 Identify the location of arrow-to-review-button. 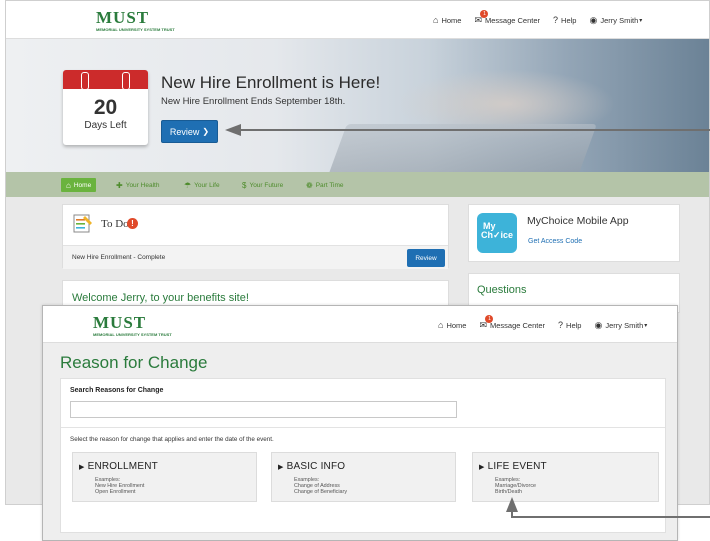
(467, 130).